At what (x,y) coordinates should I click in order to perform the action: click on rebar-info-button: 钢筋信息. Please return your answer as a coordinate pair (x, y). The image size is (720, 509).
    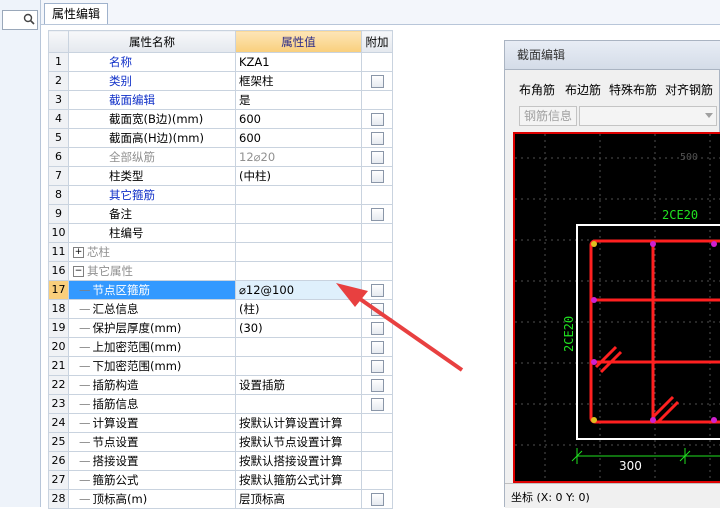
    Looking at the image, I should click on (548, 116).